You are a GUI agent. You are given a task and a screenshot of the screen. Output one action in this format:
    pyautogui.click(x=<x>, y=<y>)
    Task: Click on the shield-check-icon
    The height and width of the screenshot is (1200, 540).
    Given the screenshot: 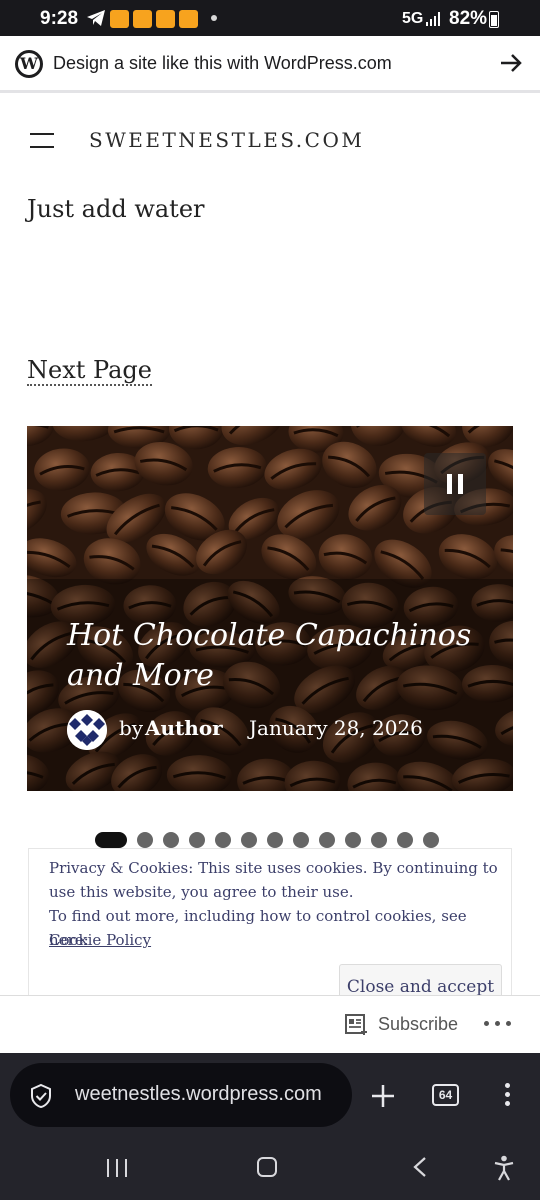 What is the action you would take?
    pyautogui.click(x=41, y=1096)
    